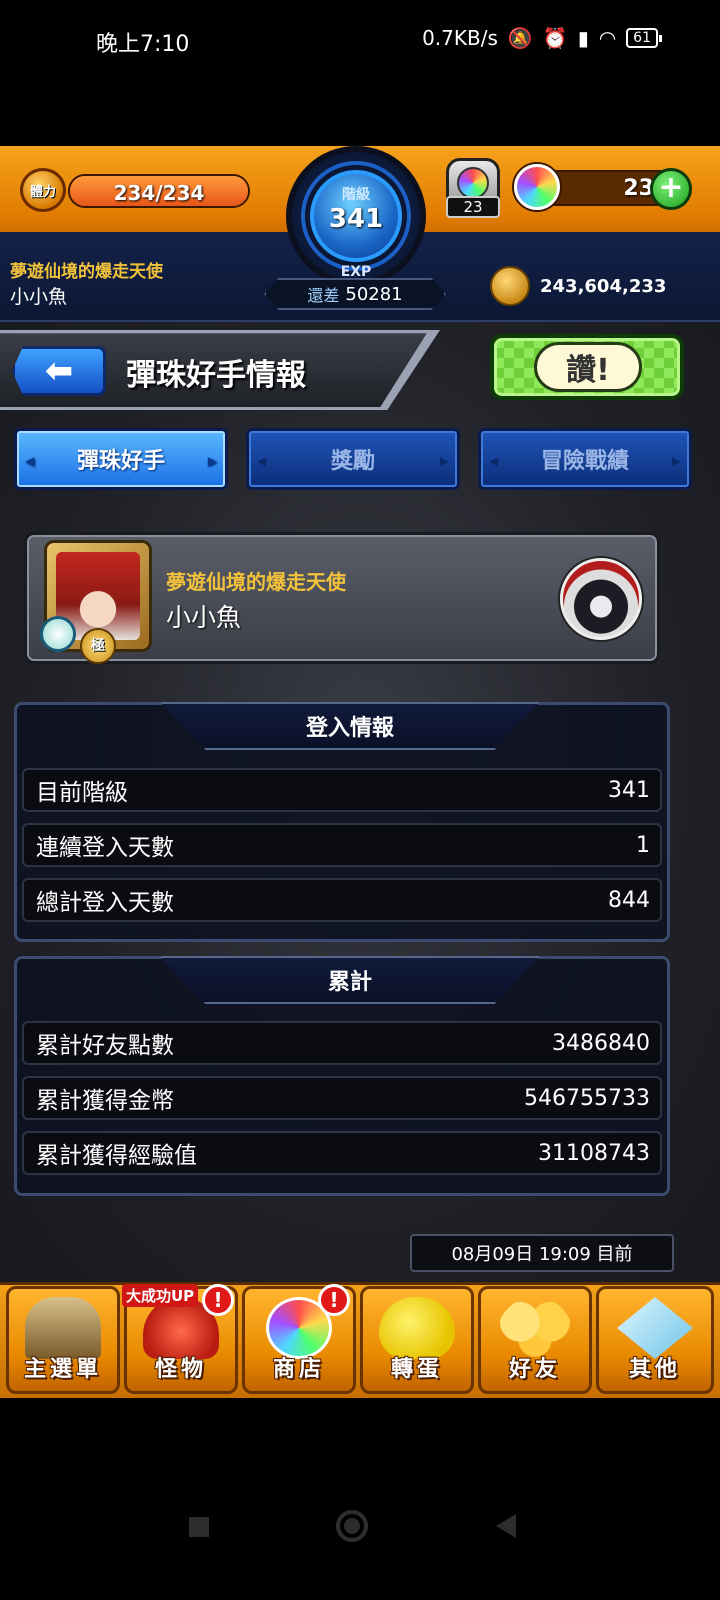 The height and width of the screenshot is (1600, 720). What do you see at coordinates (199, 1527) in the screenshot?
I see `recents-button` at bounding box center [199, 1527].